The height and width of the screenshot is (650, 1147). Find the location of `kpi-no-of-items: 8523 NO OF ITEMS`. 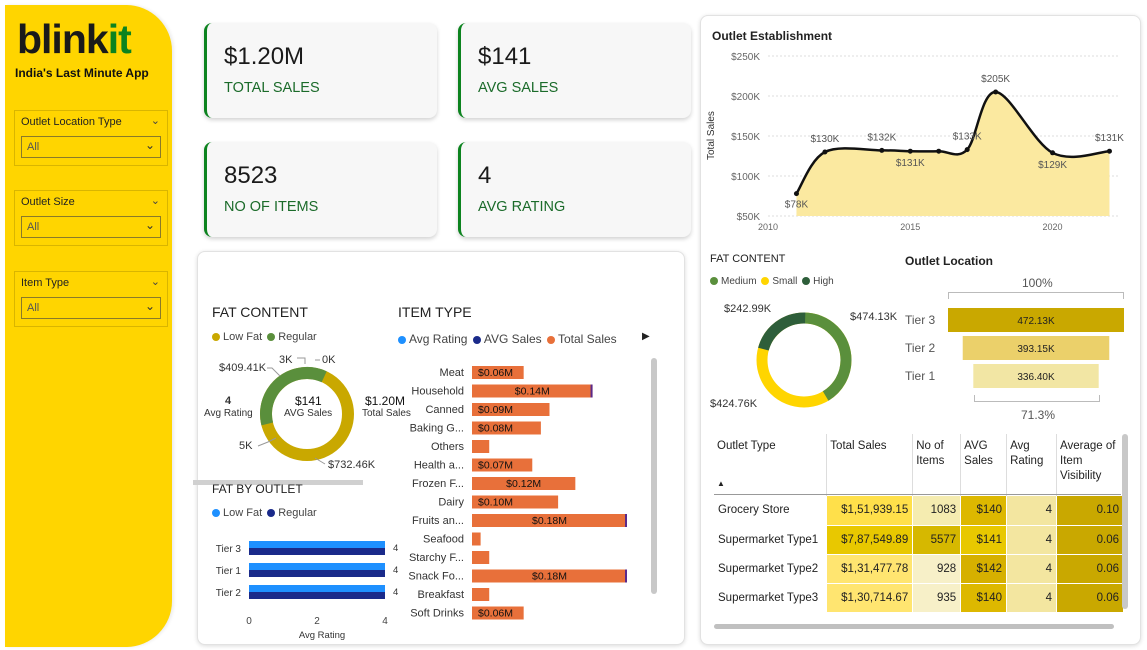

kpi-no-of-items: 8523 NO OF ITEMS is located at coordinates (320, 189).